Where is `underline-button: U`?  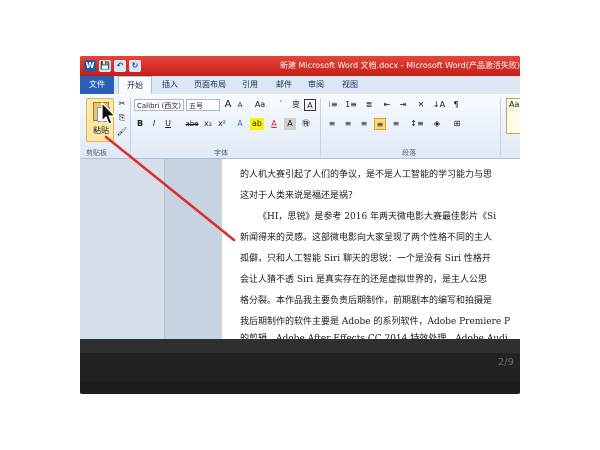 underline-button: U is located at coordinates (168, 124).